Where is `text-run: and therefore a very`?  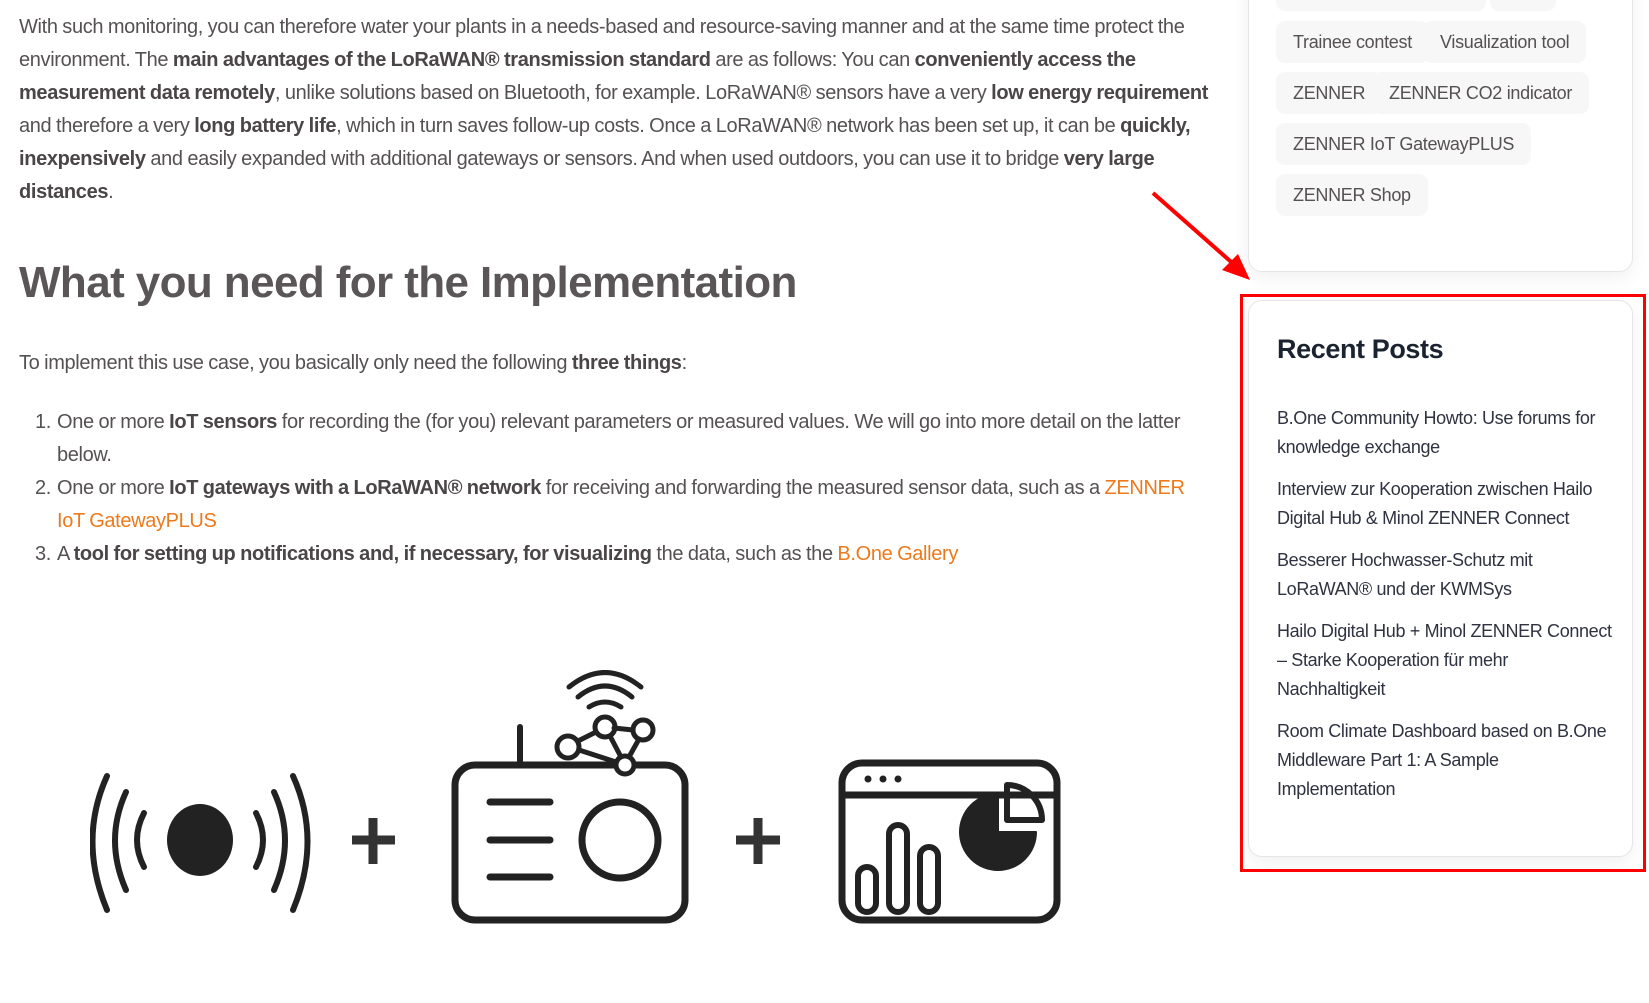 text-run: and therefore a very is located at coordinates (107, 126).